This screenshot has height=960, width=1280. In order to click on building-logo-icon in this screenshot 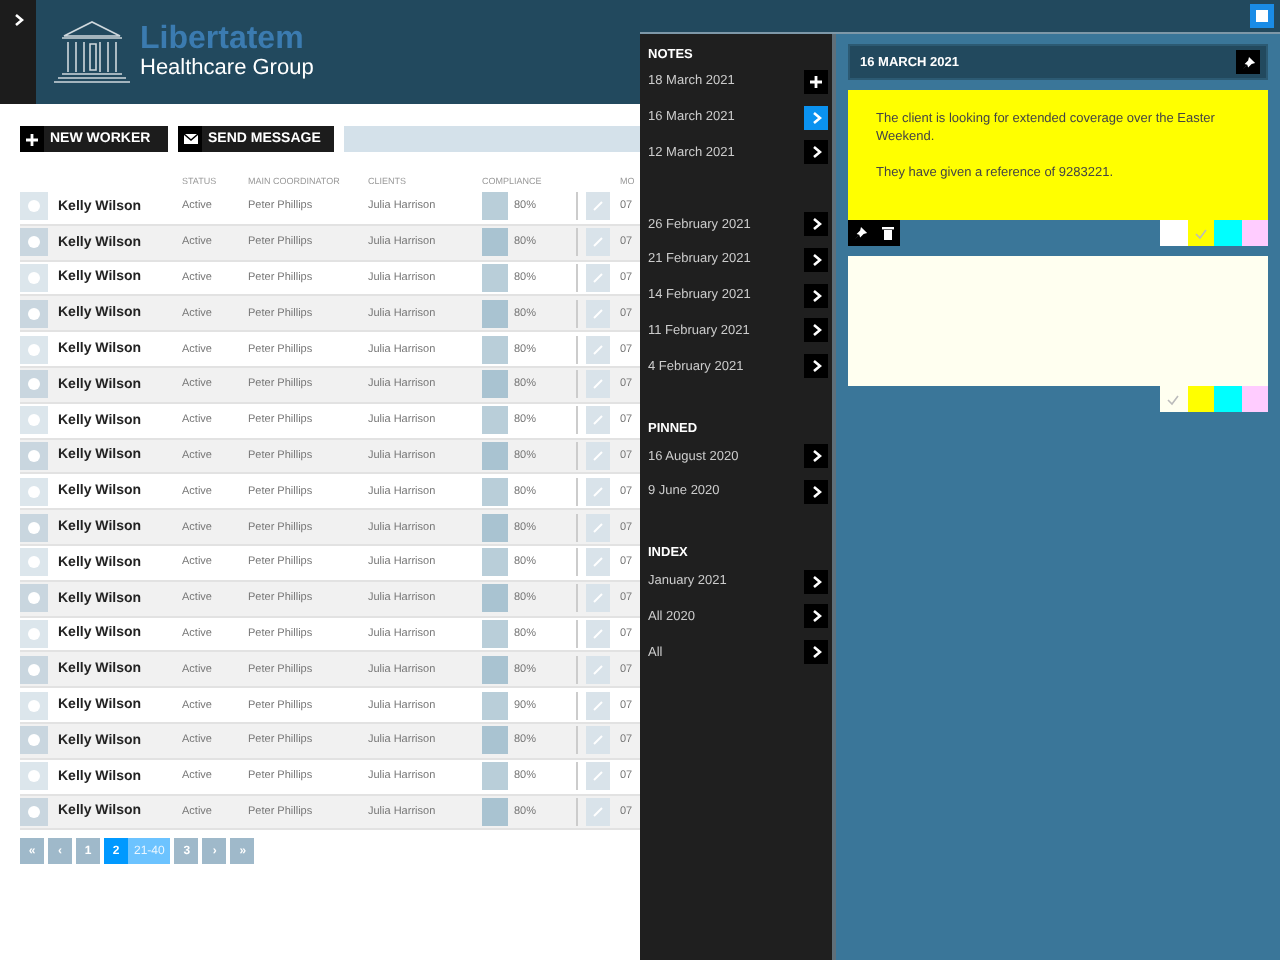, I will do `click(92, 52)`.